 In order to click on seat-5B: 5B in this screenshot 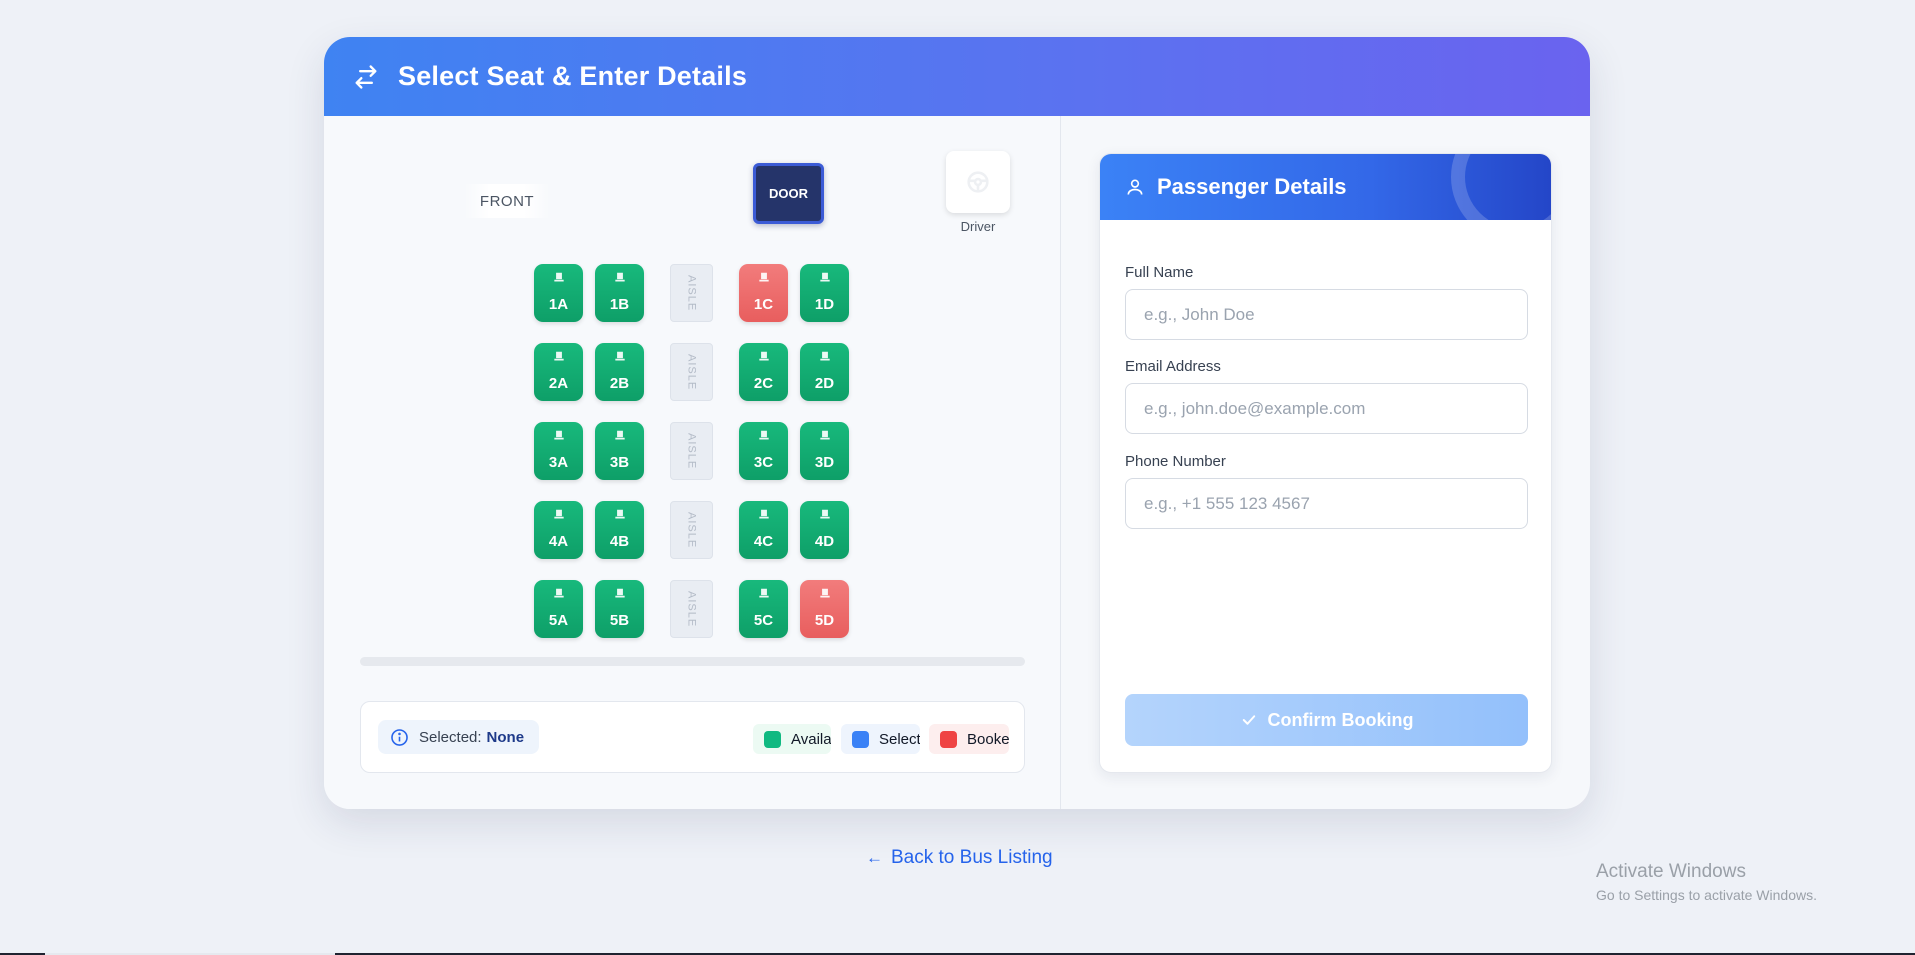, I will do `click(619, 609)`.